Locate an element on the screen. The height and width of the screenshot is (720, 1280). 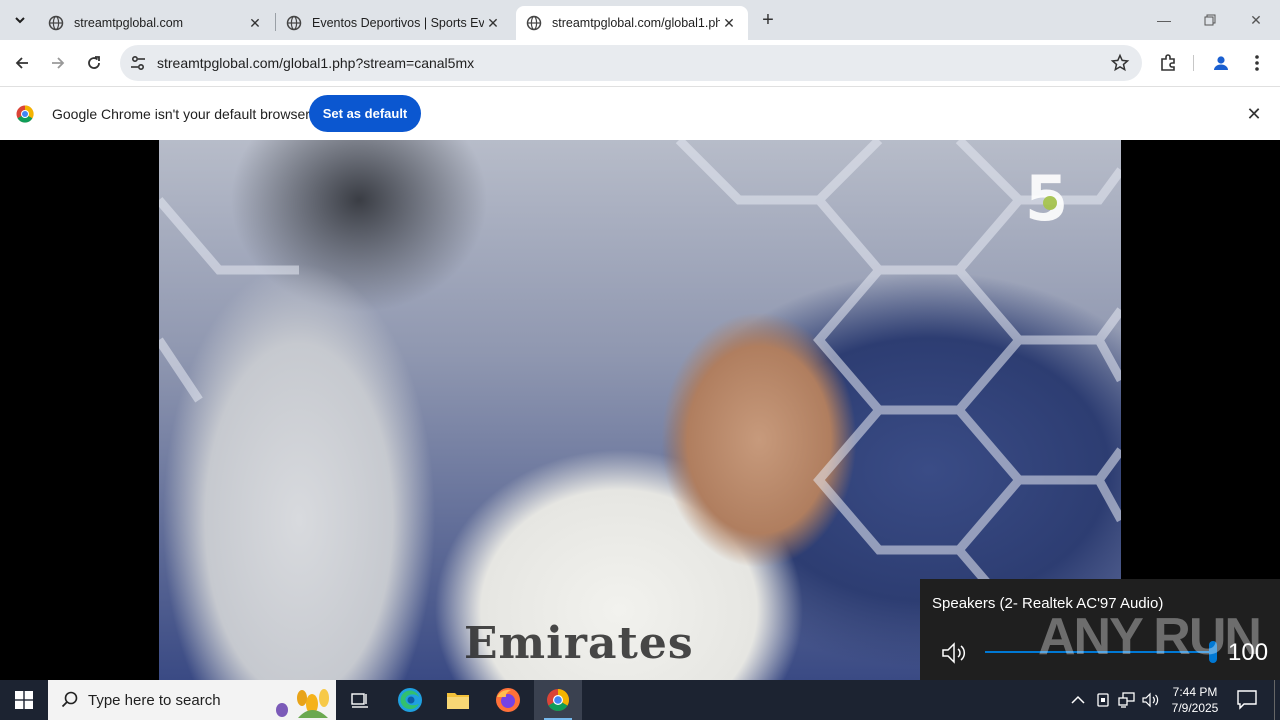
taskbar: Type here to search 7:44 PM 7/9/2025 is located at coordinates (640, 700).